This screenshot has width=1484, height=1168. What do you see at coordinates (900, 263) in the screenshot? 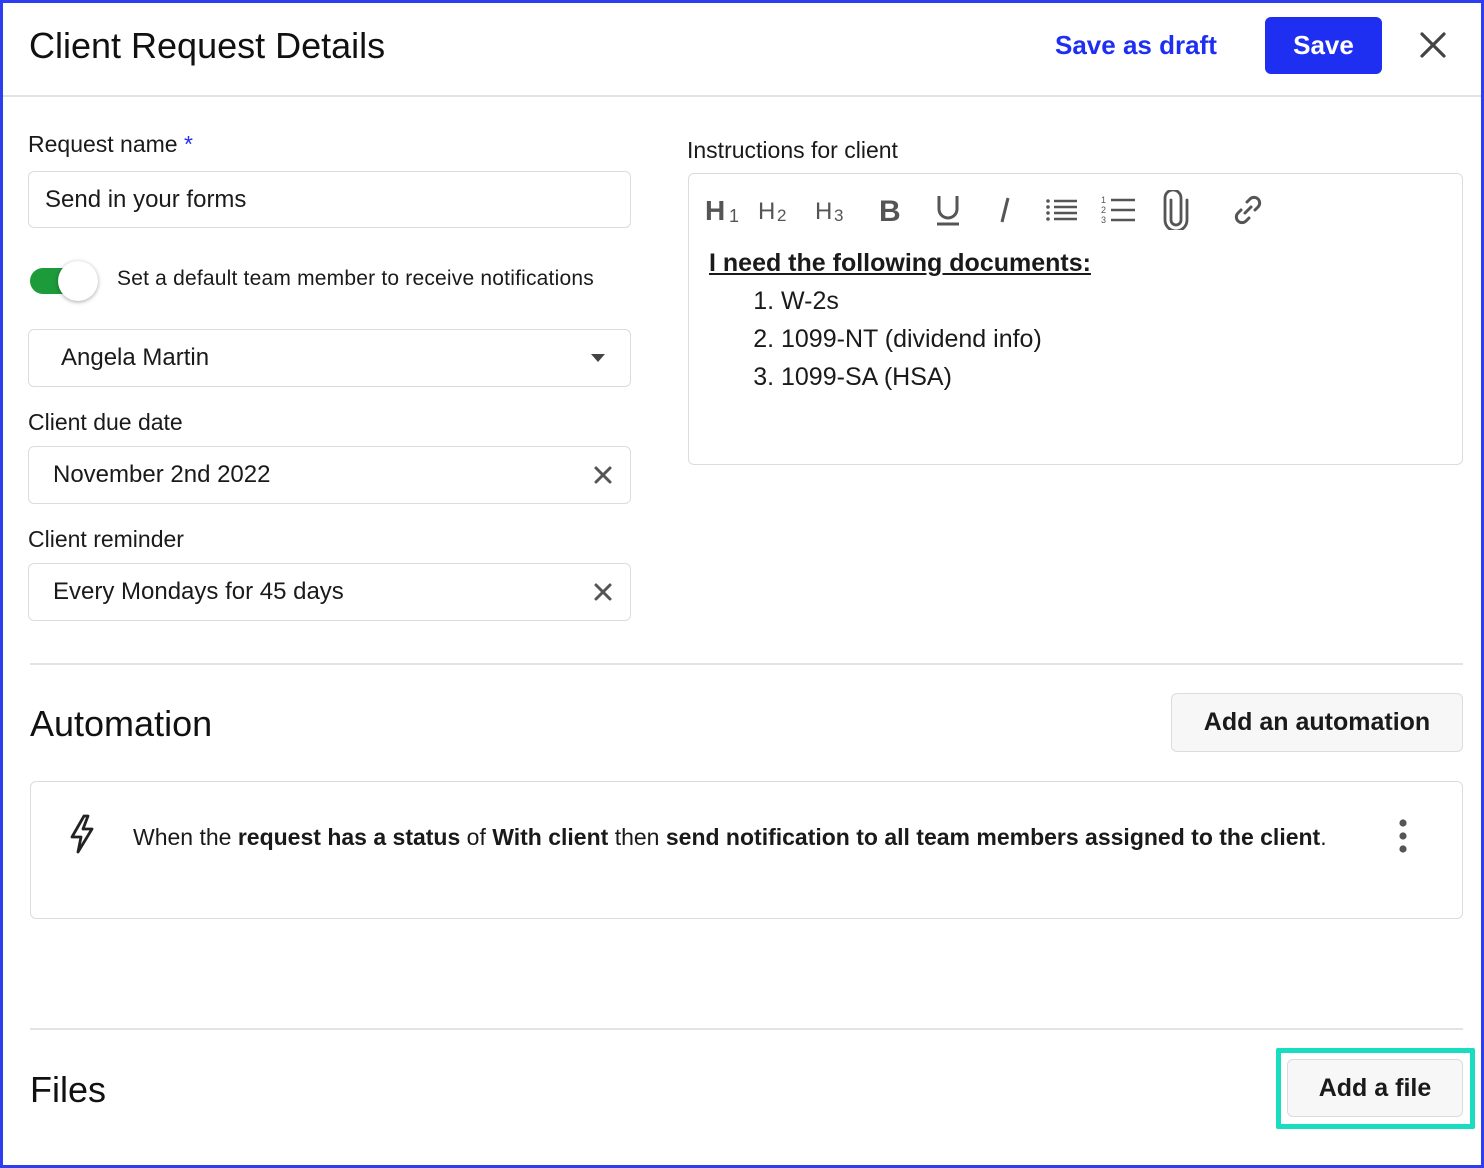
I see `instructions-heading: I need the following documents:` at bounding box center [900, 263].